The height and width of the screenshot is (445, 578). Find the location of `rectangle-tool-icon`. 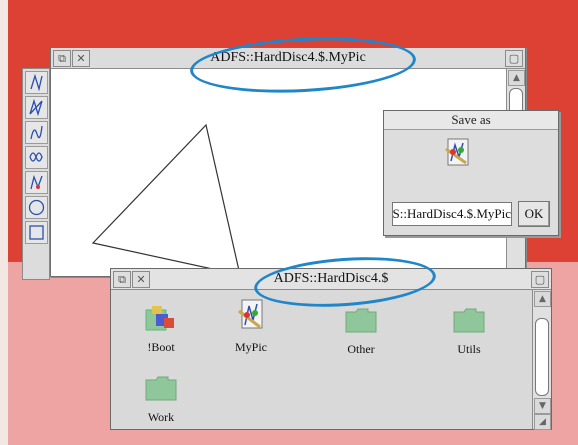

rectangle-tool-icon is located at coordinates (36, 232).